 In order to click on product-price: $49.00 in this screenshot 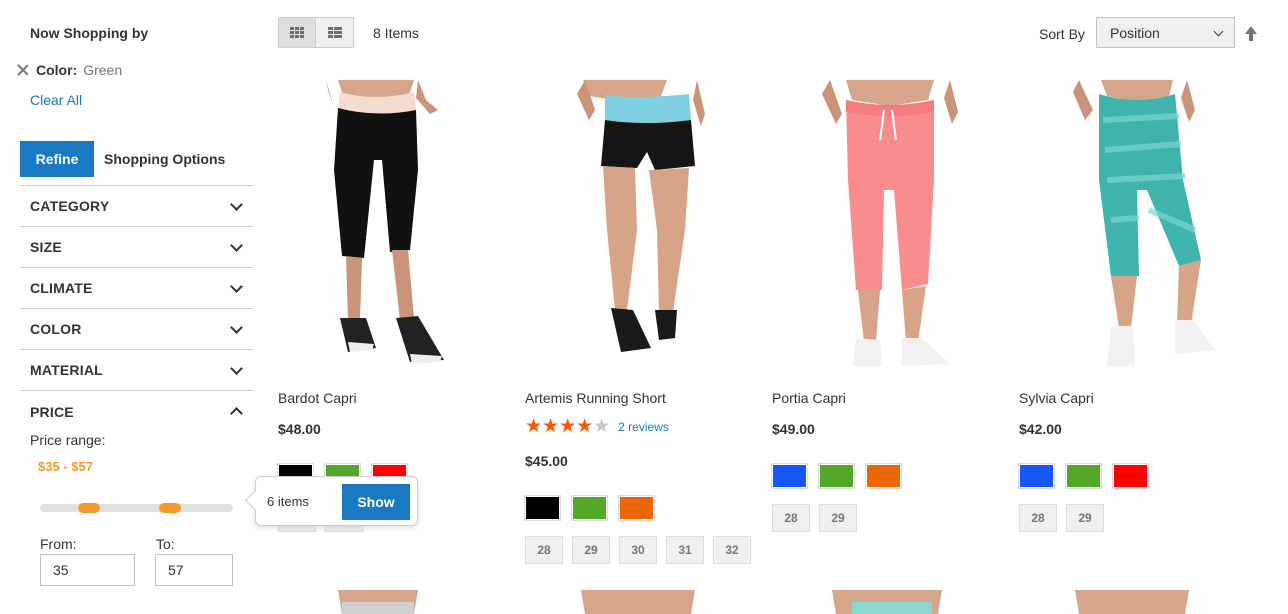, I will do `click(793, 429)`.